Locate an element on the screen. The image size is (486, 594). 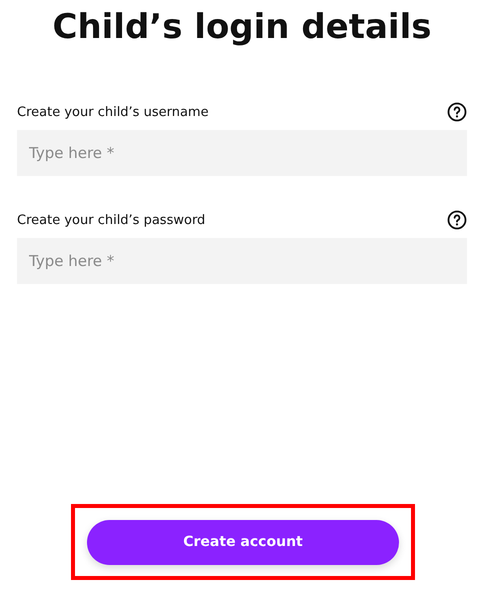
page-title: Child’s login details is located at coordinates (242, 27).